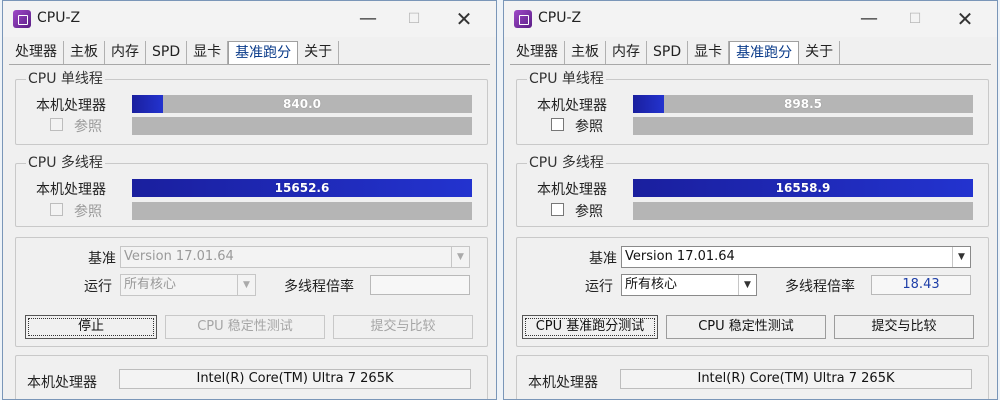  I want to click on single-thread-bar: 840.0, so click(302, 104).